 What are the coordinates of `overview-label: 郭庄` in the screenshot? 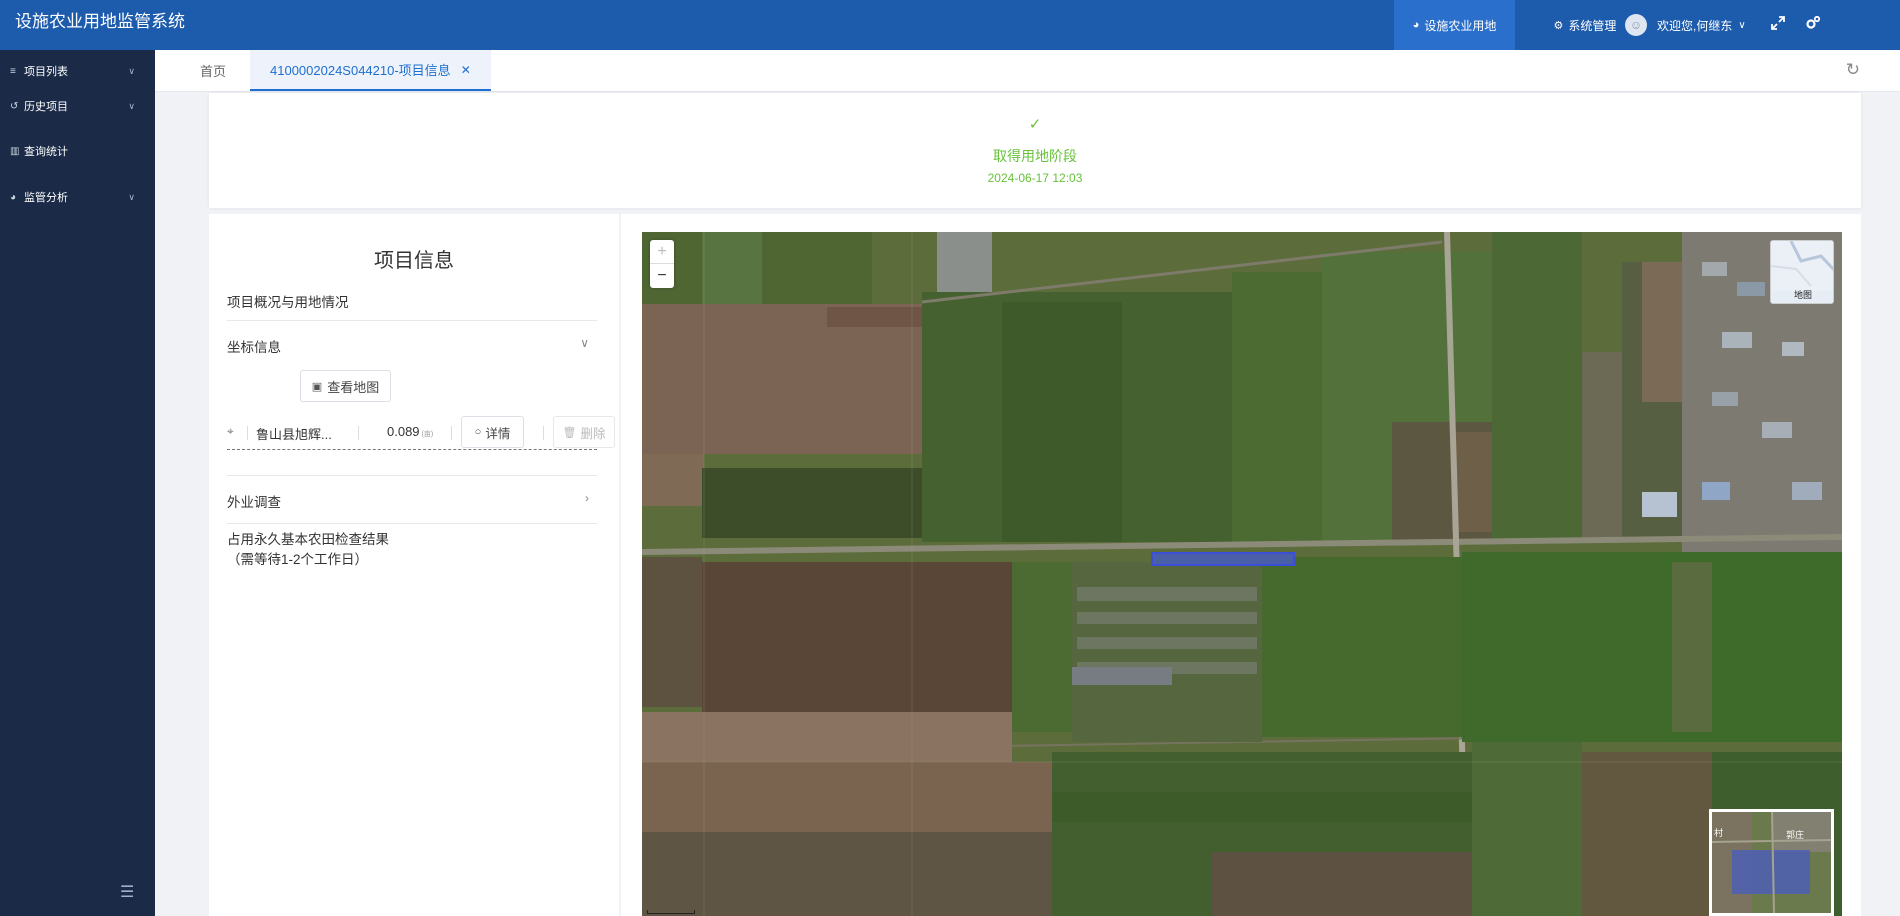 It's located at (1795, 835).